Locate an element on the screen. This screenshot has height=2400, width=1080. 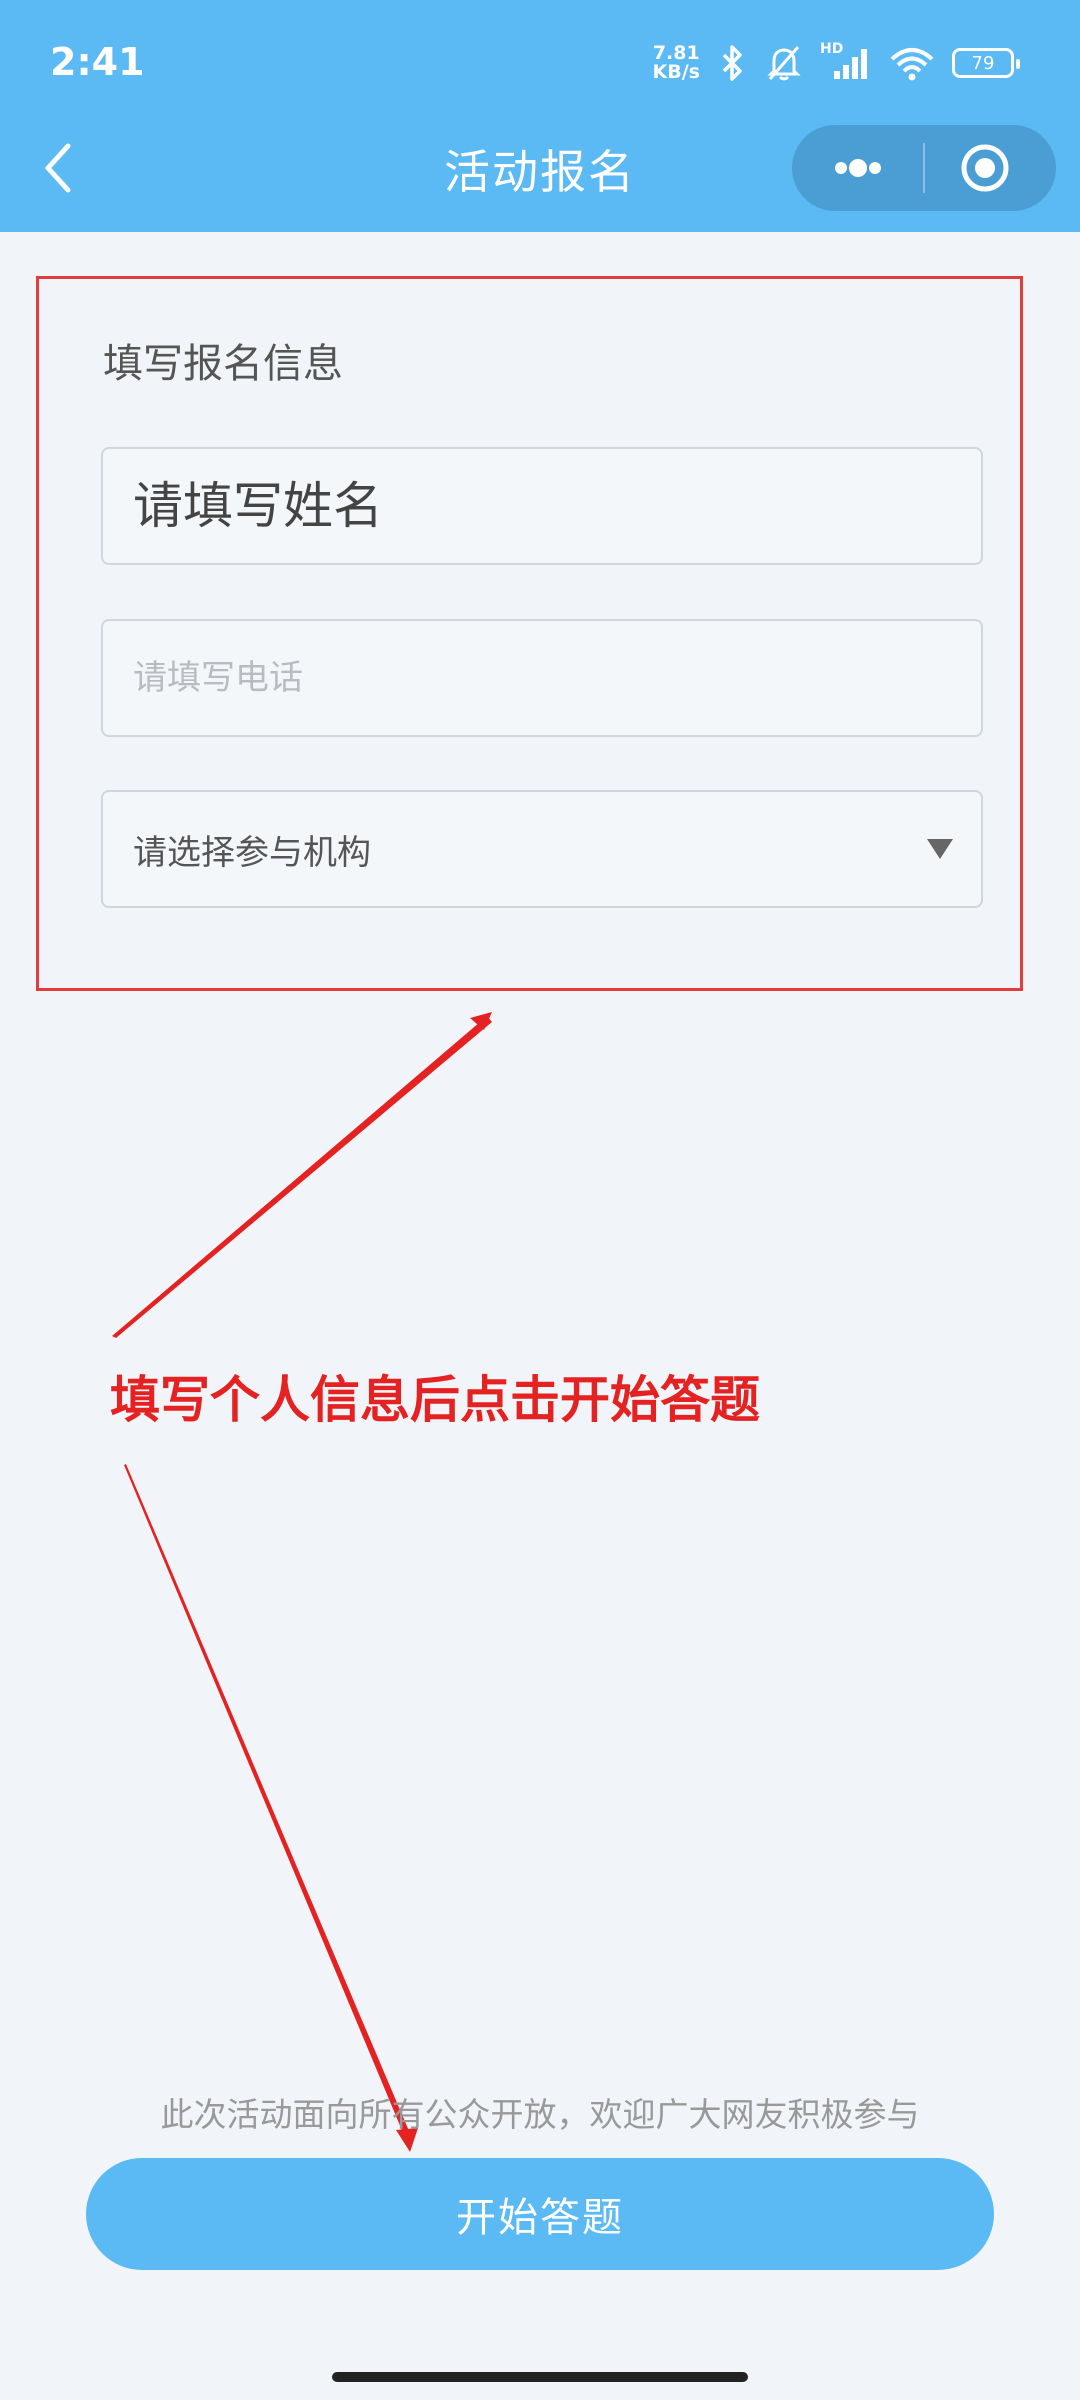
mini-program-capsule is located at coordinates (924, 168).